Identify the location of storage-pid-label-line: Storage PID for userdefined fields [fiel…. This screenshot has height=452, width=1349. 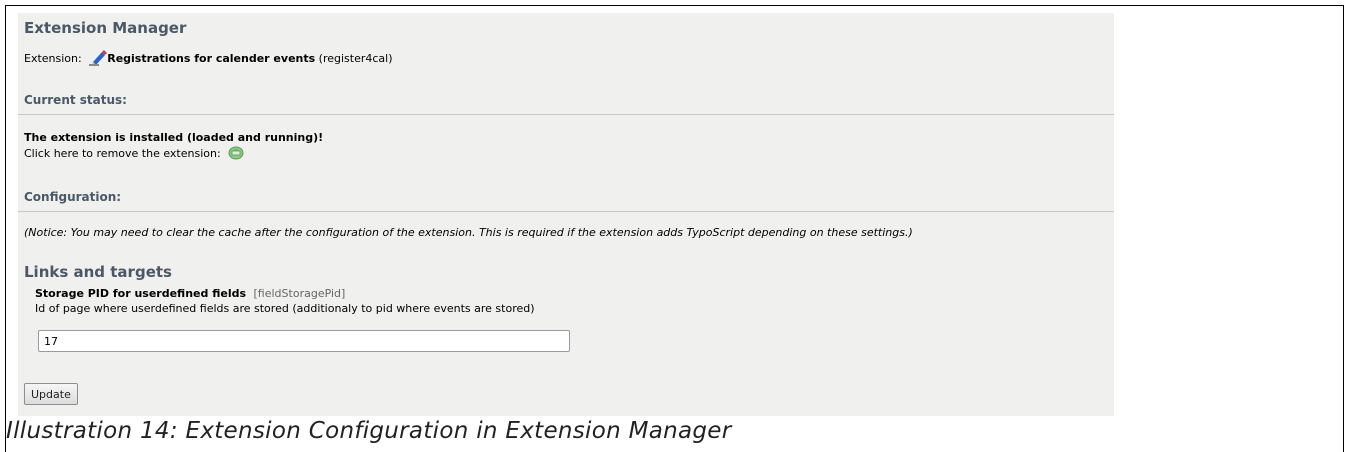
(190, 293).